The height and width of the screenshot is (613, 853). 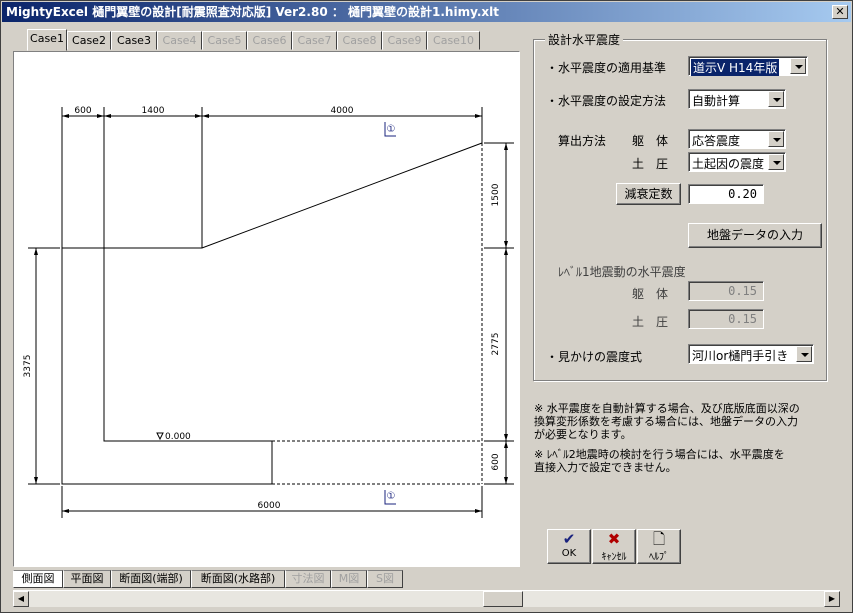 I want to click on standard-select: 道示Ⅴ H14年版, so click(x=748, y=66).